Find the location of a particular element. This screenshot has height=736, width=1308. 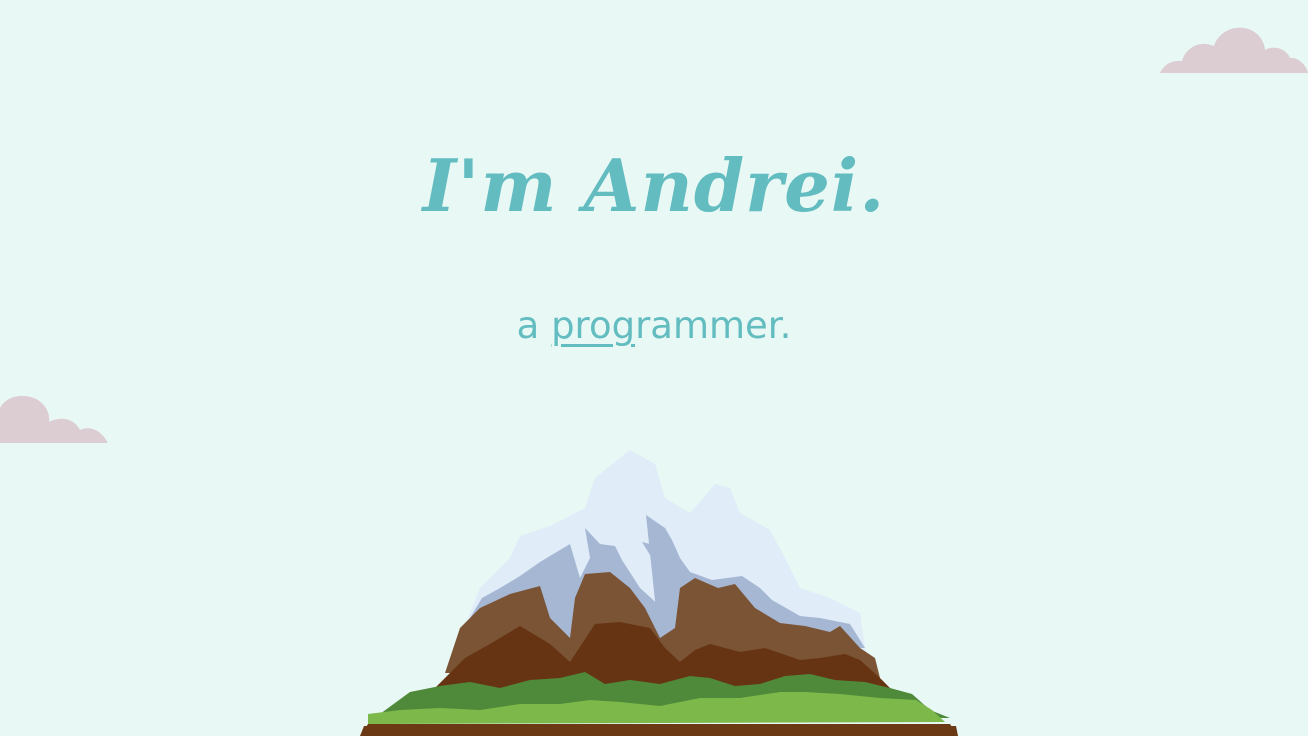

hero-subtitle: a programmer. is located at coordinates (654, 326).